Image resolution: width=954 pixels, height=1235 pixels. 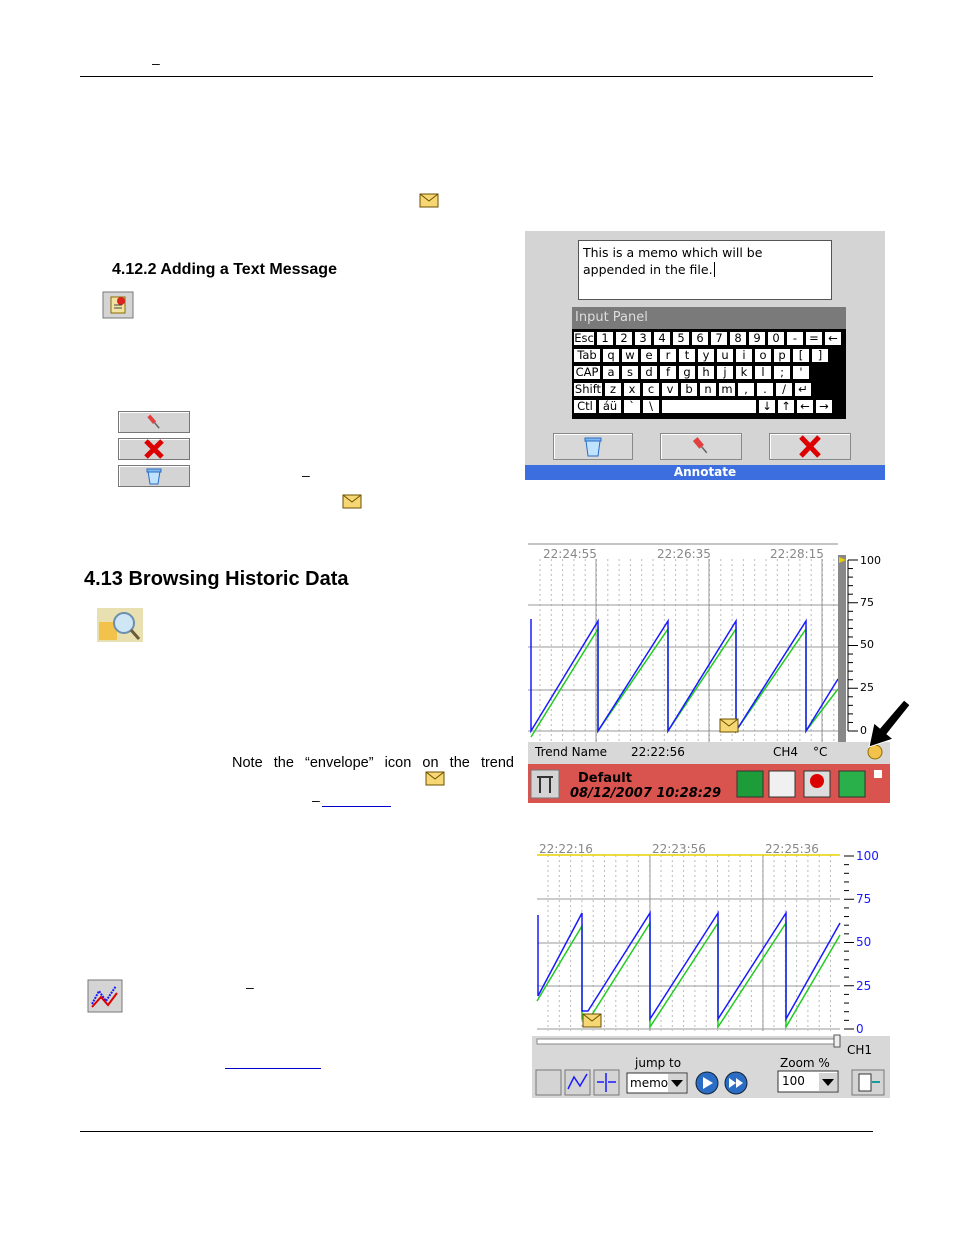 What do you see at coordinates (859, 1050) in the screenshot?
I see `channel-label: CH1` at bounding box center [859, 1050].